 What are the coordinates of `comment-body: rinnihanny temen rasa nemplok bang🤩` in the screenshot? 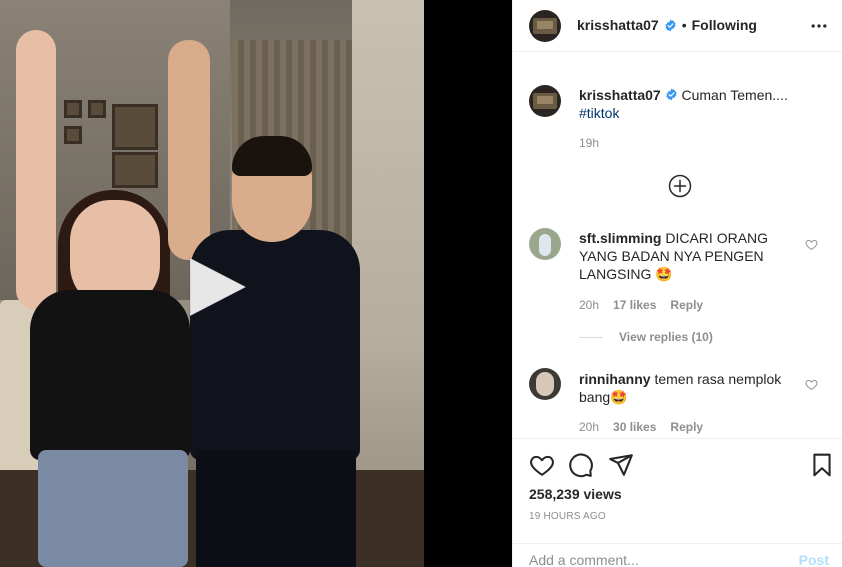 It's located at (690, 388).